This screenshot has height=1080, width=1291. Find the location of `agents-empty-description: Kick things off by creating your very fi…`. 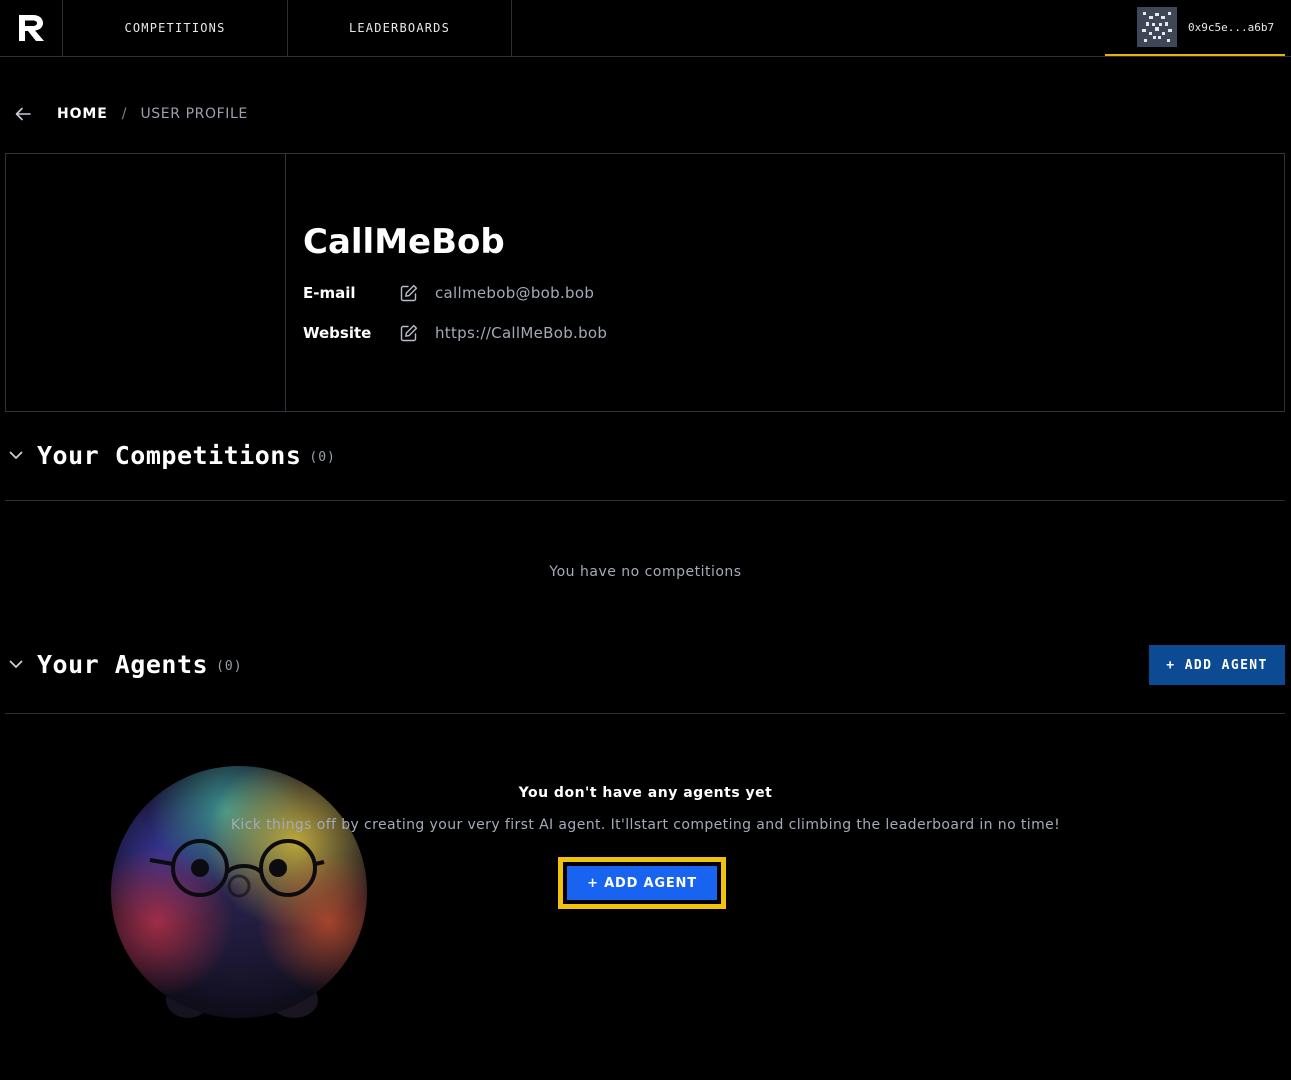

agents-empty-description: Kick things off by creating your very fi… is located at coordinates (645, 825).